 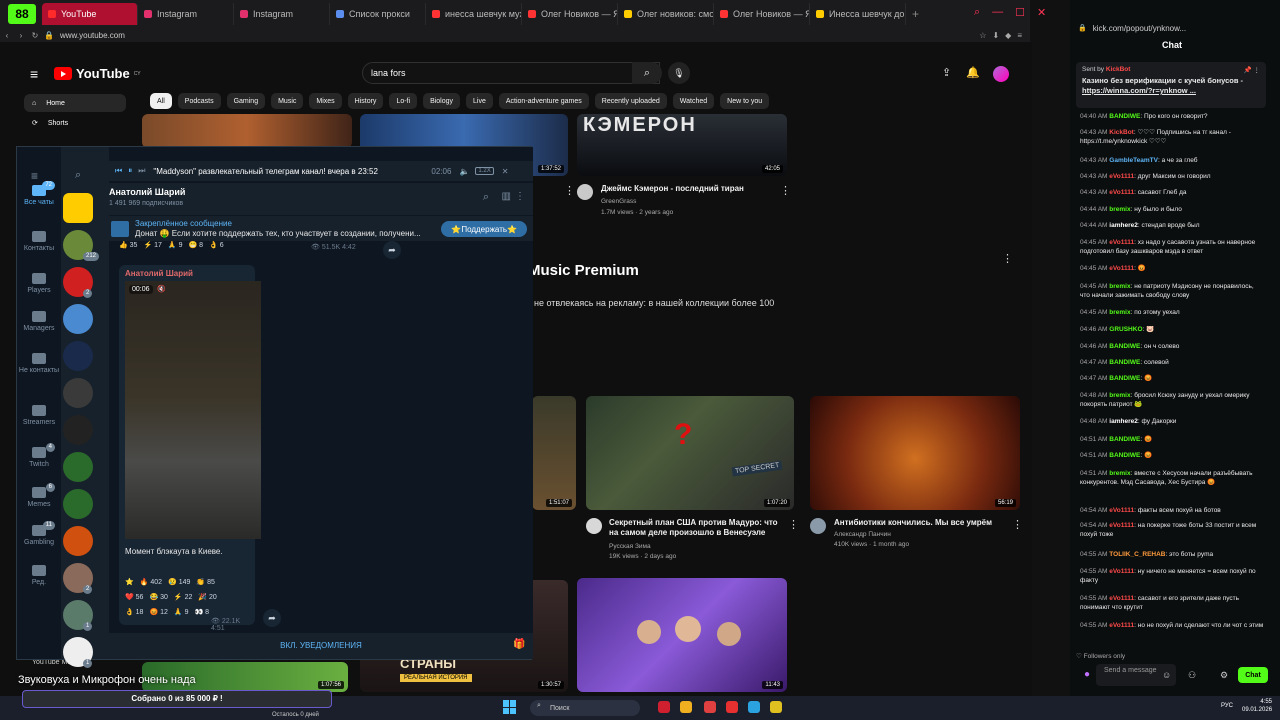 I want to click on browser-tab: YouTube, so click(x=90, y=14).